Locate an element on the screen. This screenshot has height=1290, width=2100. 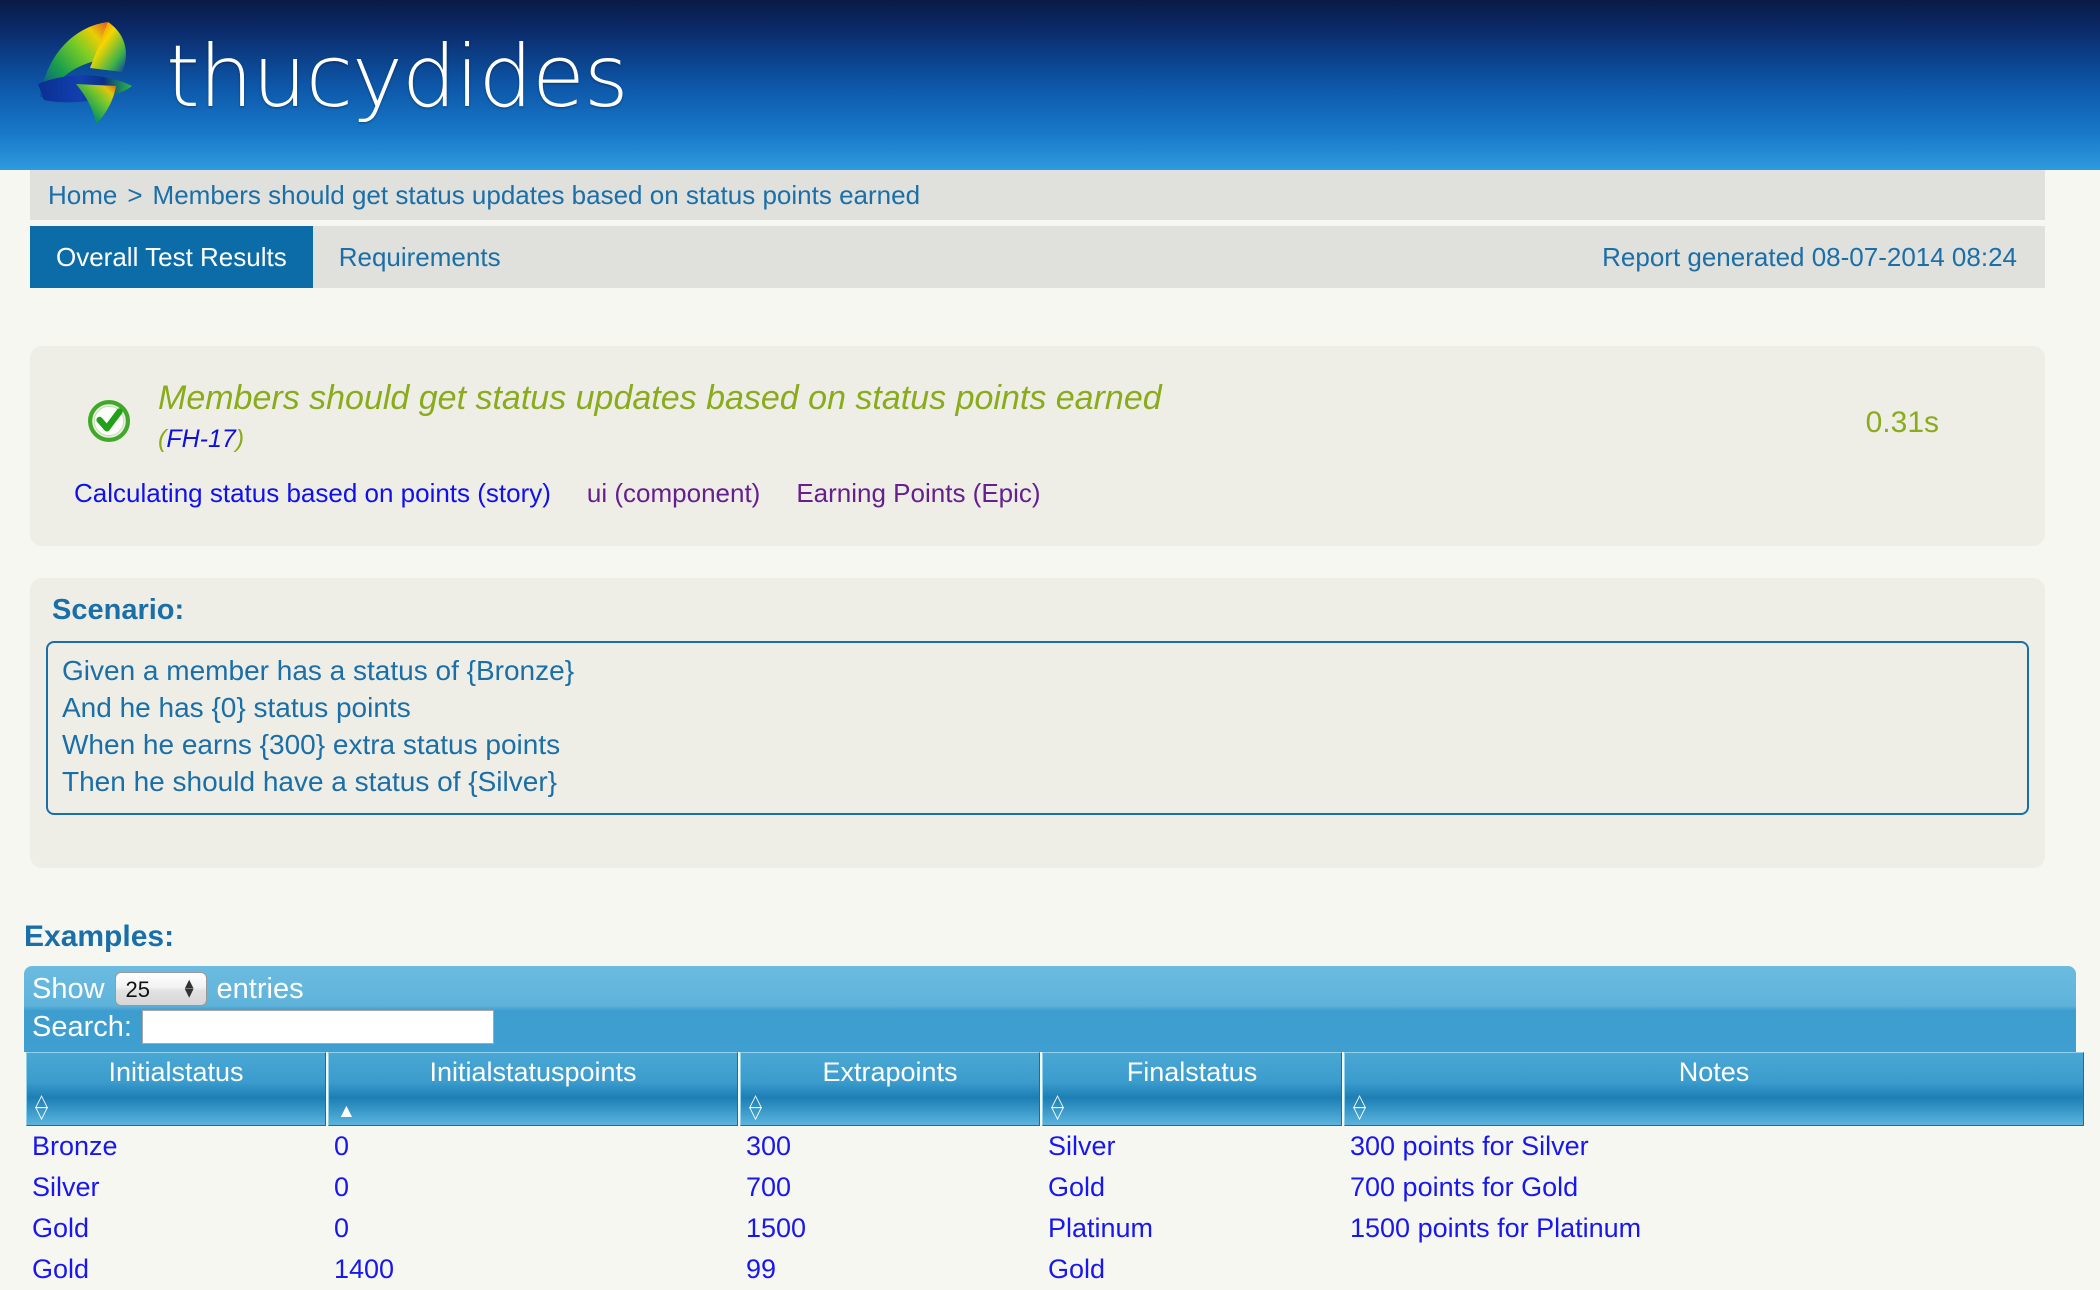
tab-overall-test-results: Overall Test Results is located at coordinates (171, 257).